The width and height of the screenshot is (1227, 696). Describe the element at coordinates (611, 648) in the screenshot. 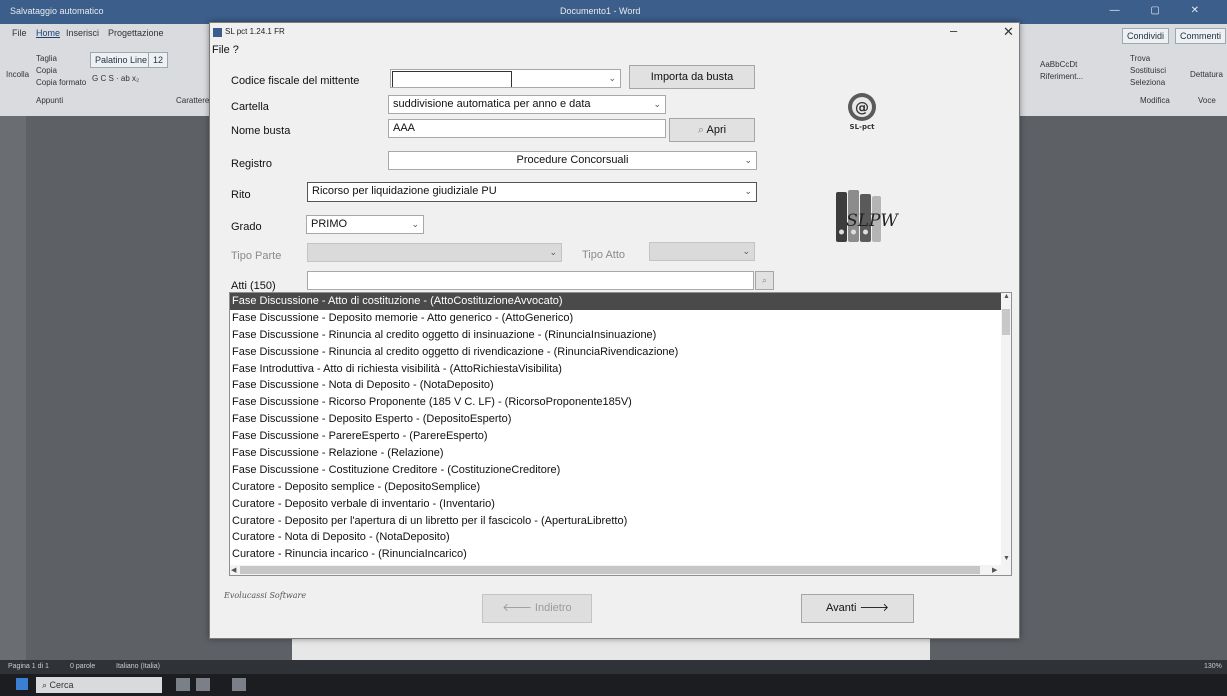

I see `document-page` at that location.